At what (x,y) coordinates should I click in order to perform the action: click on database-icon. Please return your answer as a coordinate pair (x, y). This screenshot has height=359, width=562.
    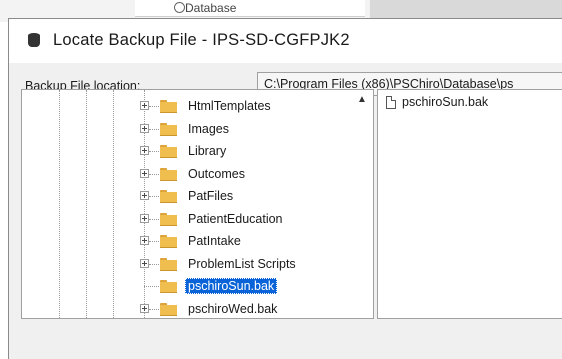
    Looking at the image, I should click on (34, 40).